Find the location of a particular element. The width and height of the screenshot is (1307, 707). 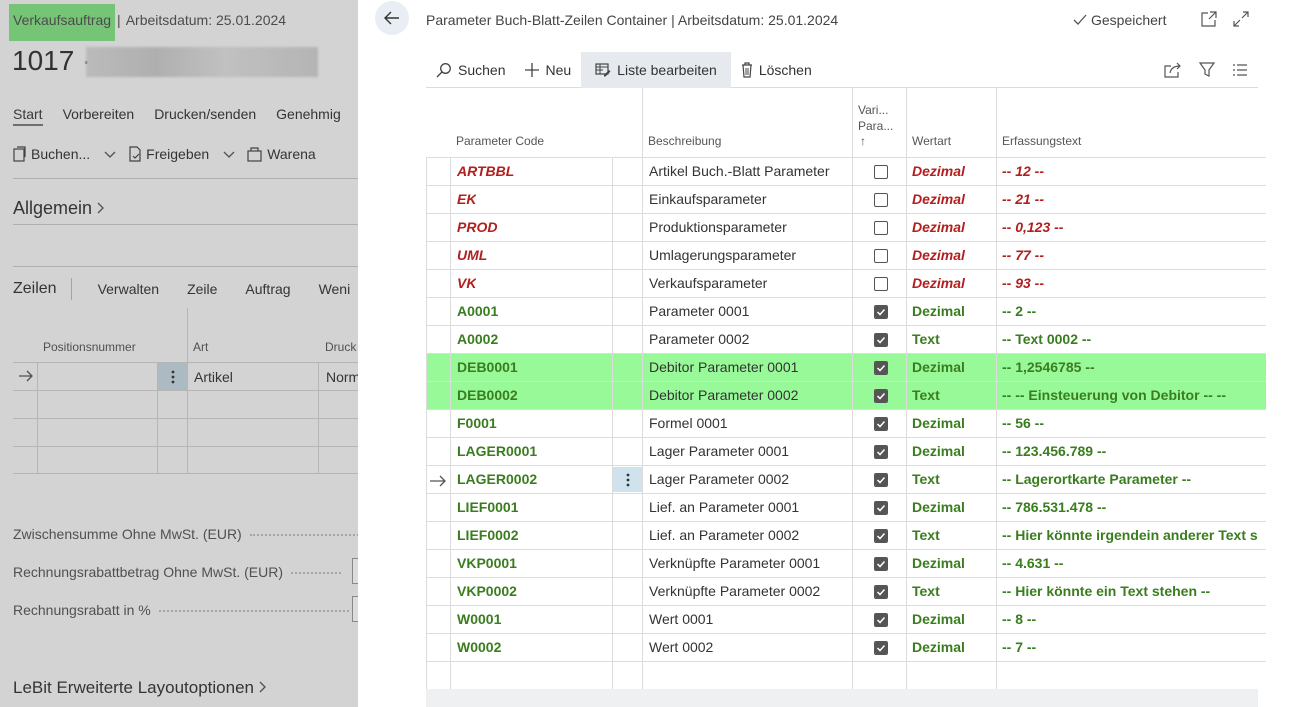

parameter-code: ARTBBL is located at coordinates (485, 171).